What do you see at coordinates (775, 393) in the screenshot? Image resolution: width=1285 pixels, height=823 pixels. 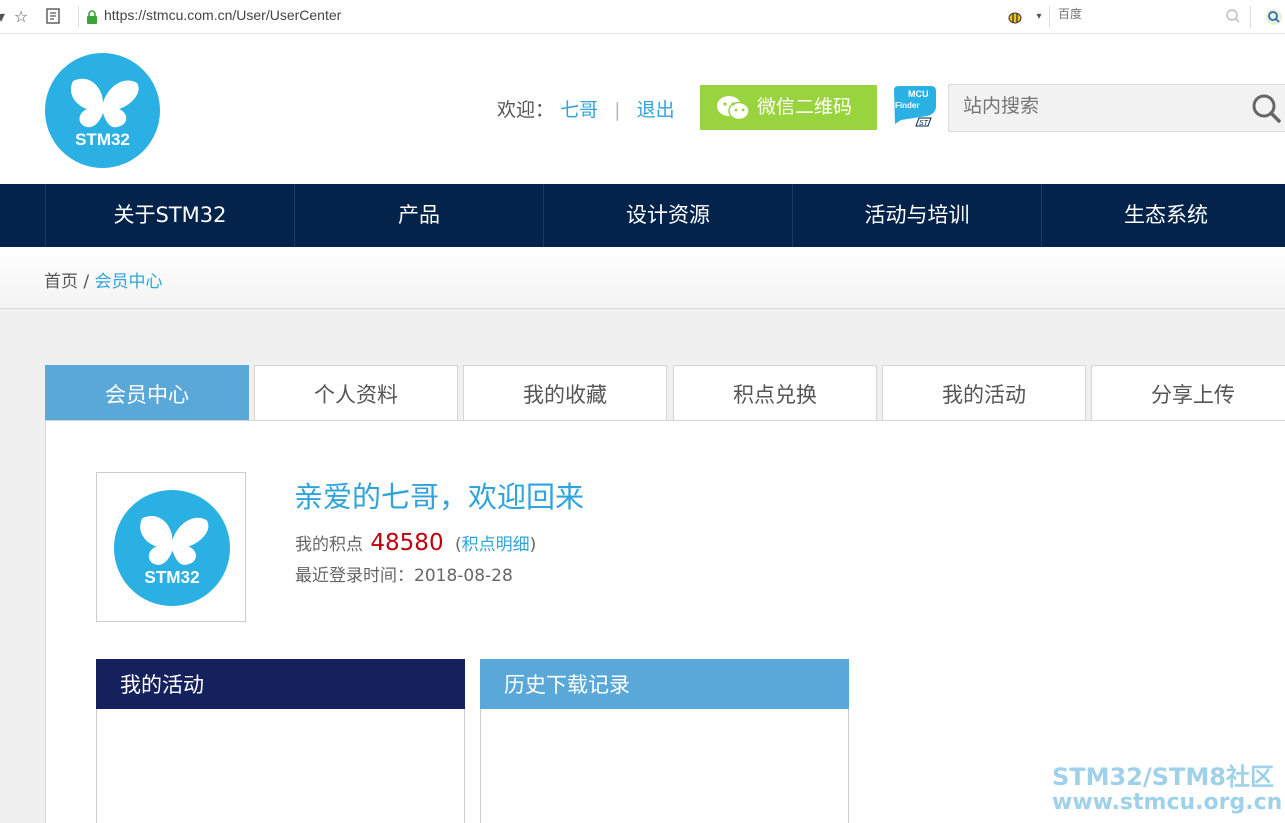 I see `tab-points-exchange: 积点兑换` at bounding box center [775, 393].